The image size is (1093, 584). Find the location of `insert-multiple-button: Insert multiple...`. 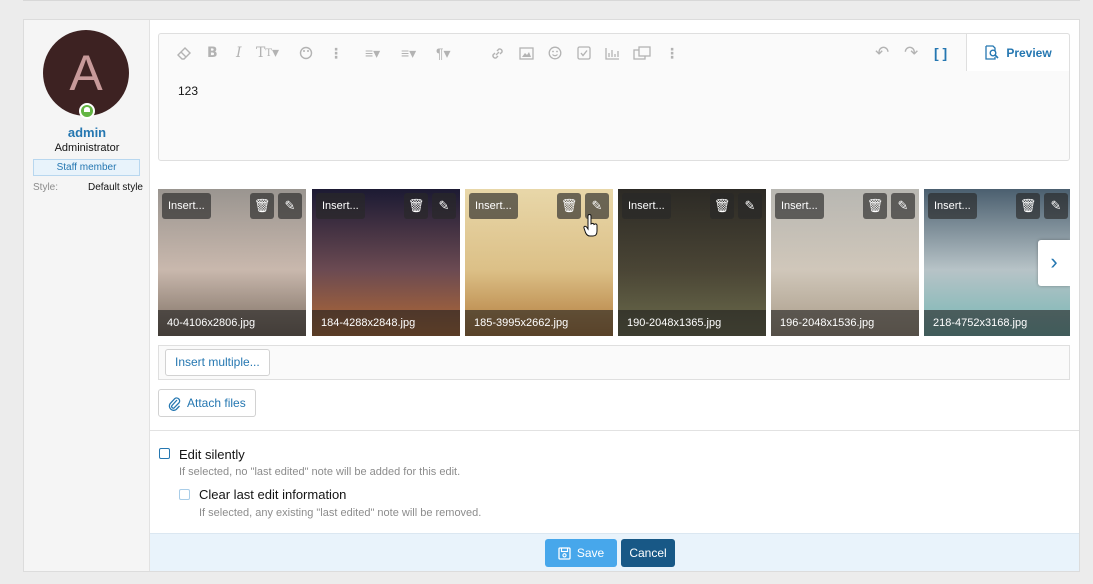

insert-multiple-button: Insert multiple... is located at coordinates (217, 362).